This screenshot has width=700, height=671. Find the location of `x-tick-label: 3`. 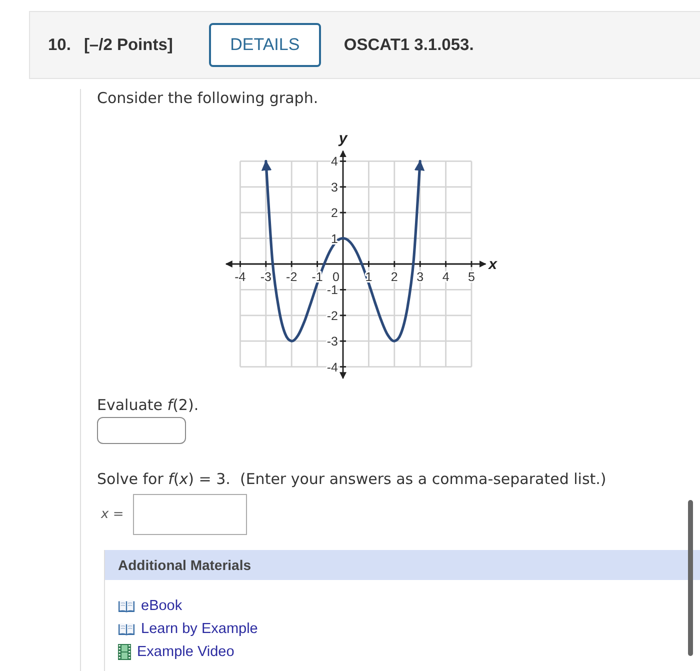

x-tick-label: 3 is located at coordinates (420, 277).